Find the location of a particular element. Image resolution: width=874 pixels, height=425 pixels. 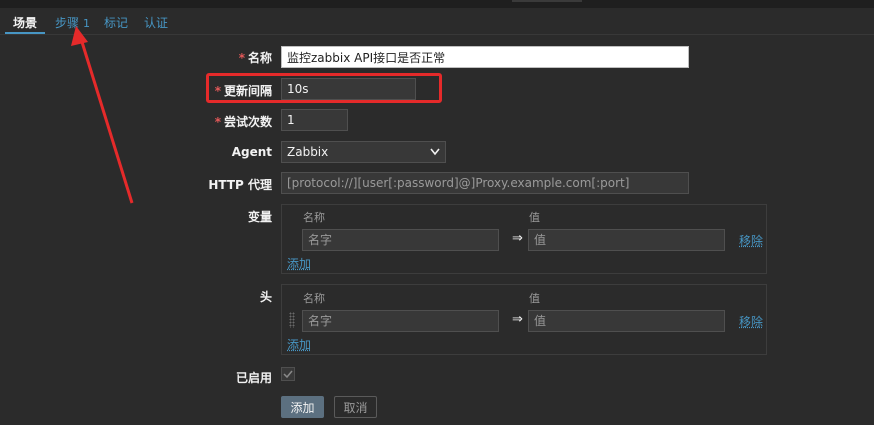

headers-label: 头 is located at coordinates (265, 297).